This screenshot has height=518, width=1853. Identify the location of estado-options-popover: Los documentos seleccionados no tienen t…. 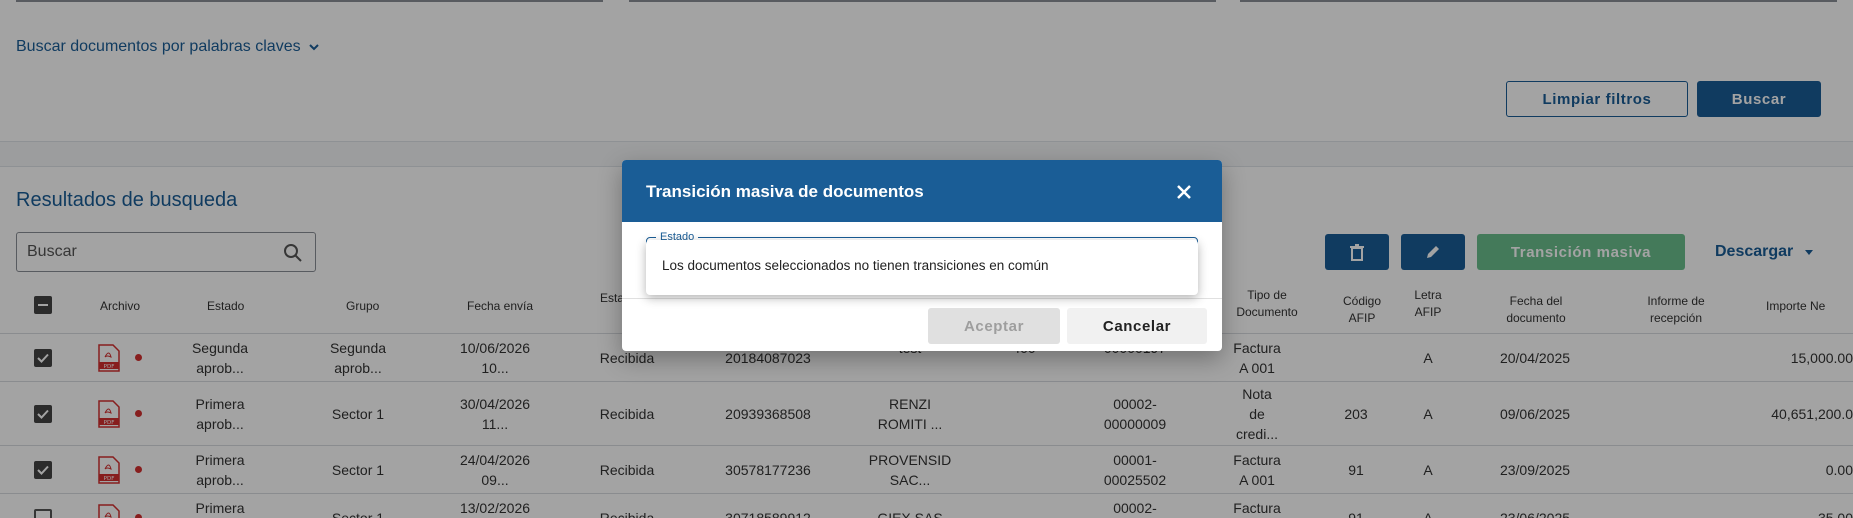
(922, 267).